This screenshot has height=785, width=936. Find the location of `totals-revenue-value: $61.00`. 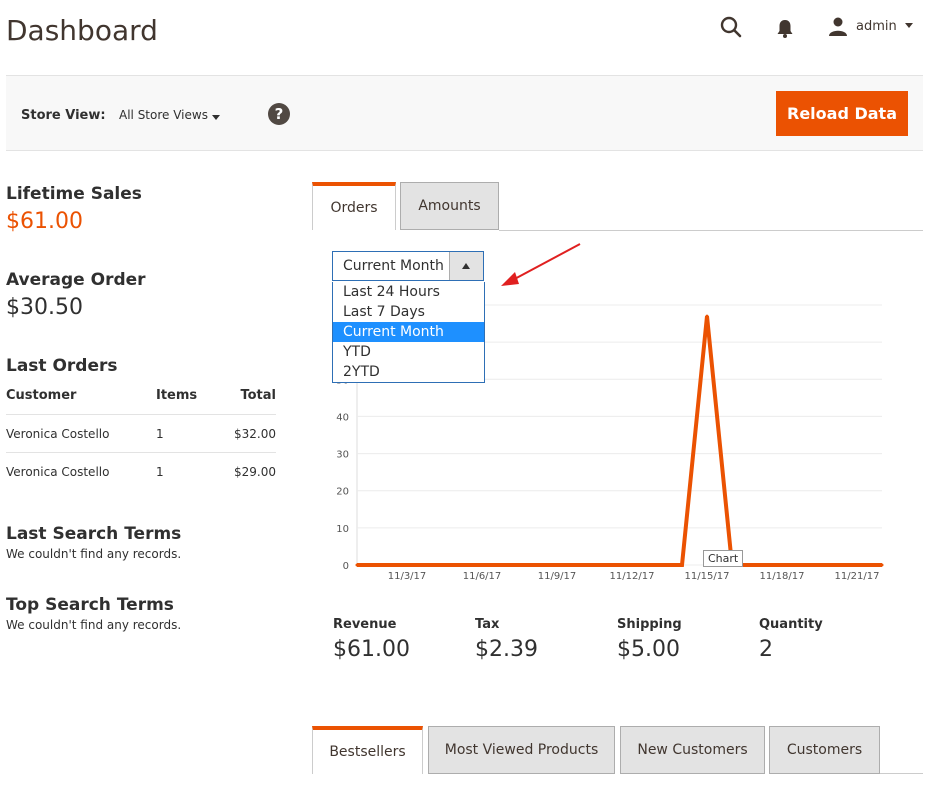

totals-revenue-value: $61.00 is located at coordinates (371, 649).